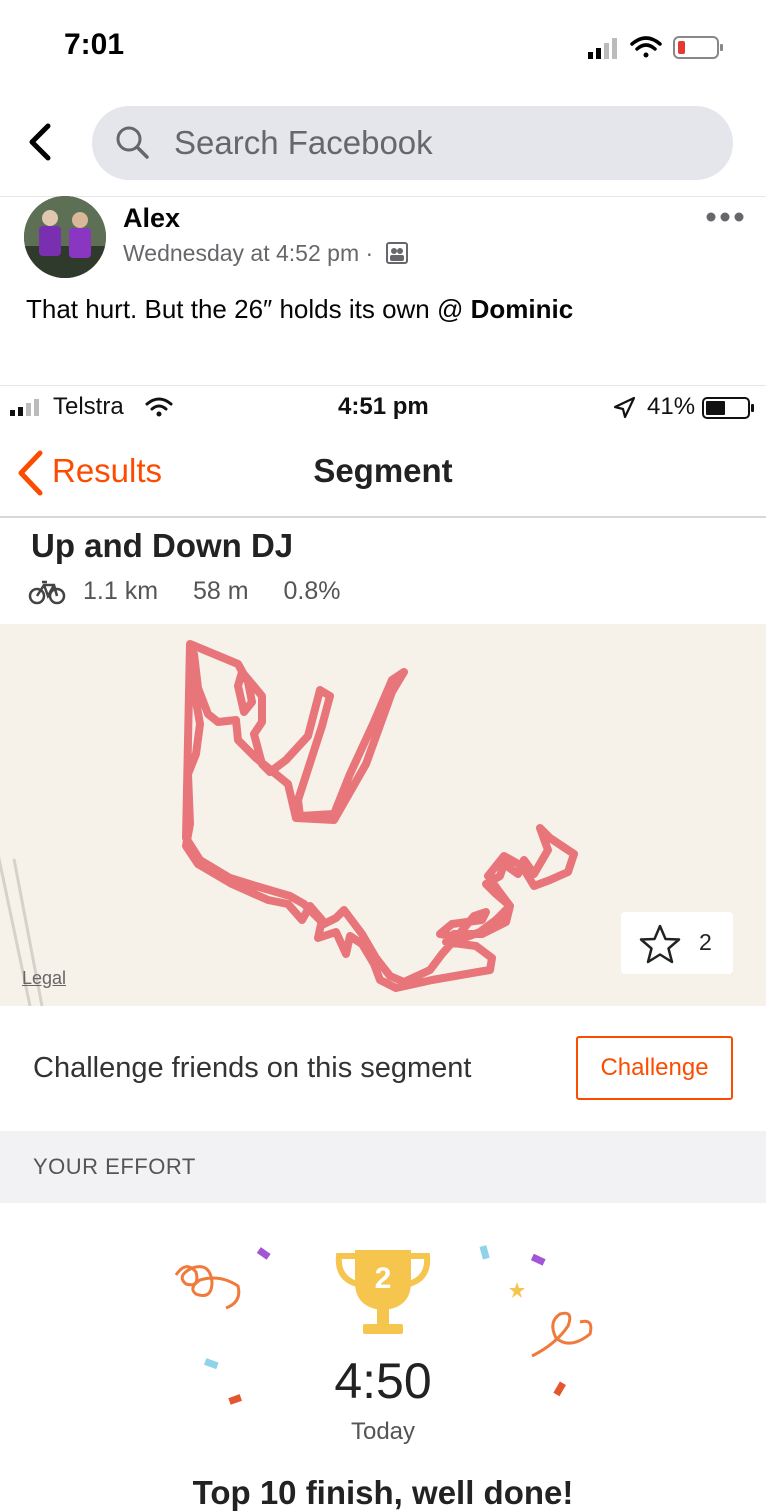 Image resolution: width=766 pixels, height=1512 pixels. Describe the element at coordinates (312, 591) in the screenshot. I see `segment-grade: 0.8%` at that location.